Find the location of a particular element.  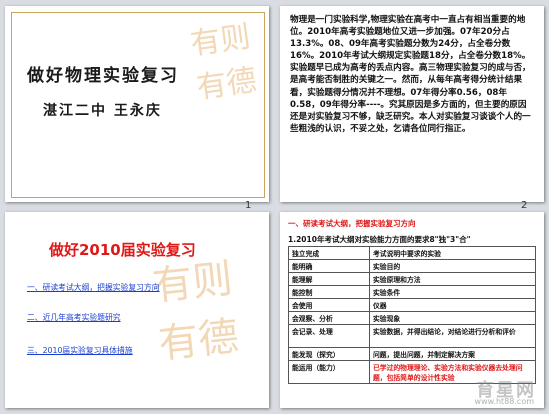

table-row: 会使用 仪器 is located at coordinates (412, 305).